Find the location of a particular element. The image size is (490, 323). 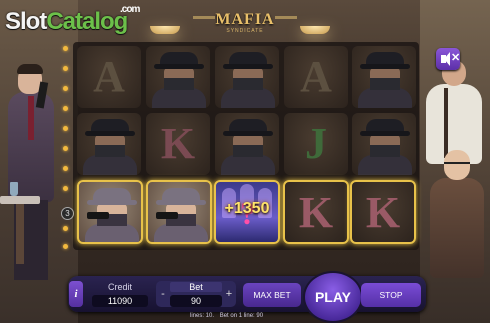

mute-x-icon: ✕ is located at coordinates (456, 58).